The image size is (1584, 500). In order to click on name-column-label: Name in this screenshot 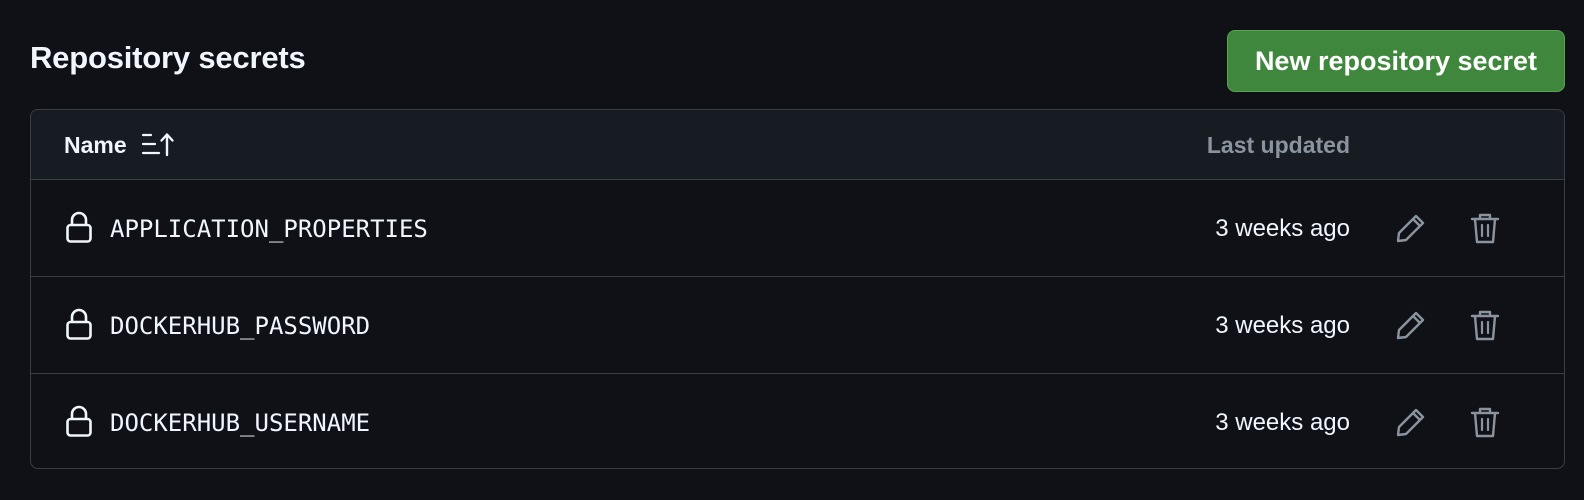, I will do `click(95, 144)`.